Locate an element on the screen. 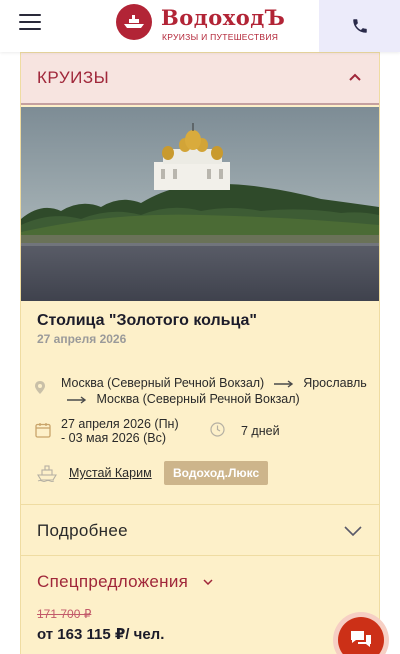  cruises-section-label: КРУИЗЫ is located at coordinates (73, 77).